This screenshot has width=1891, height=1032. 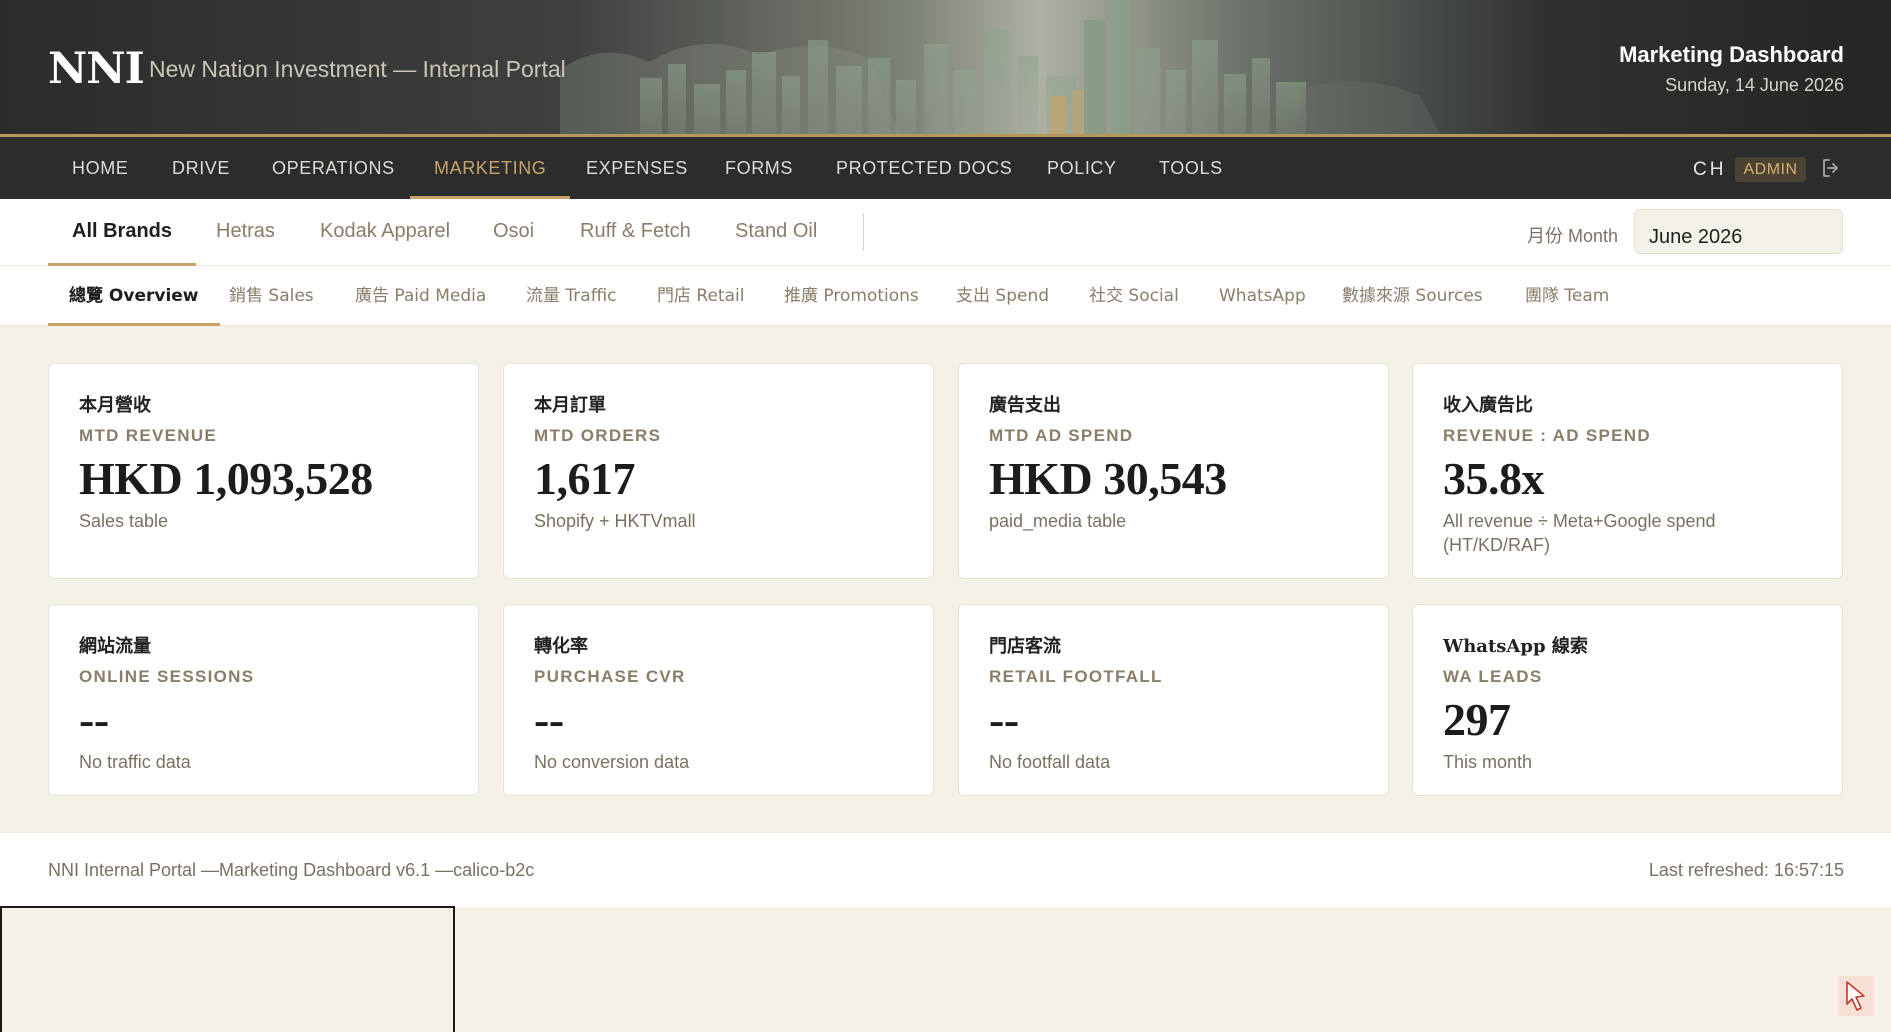 I want to click on kpi-note: paid_media table, so click(x=1058, y=521).